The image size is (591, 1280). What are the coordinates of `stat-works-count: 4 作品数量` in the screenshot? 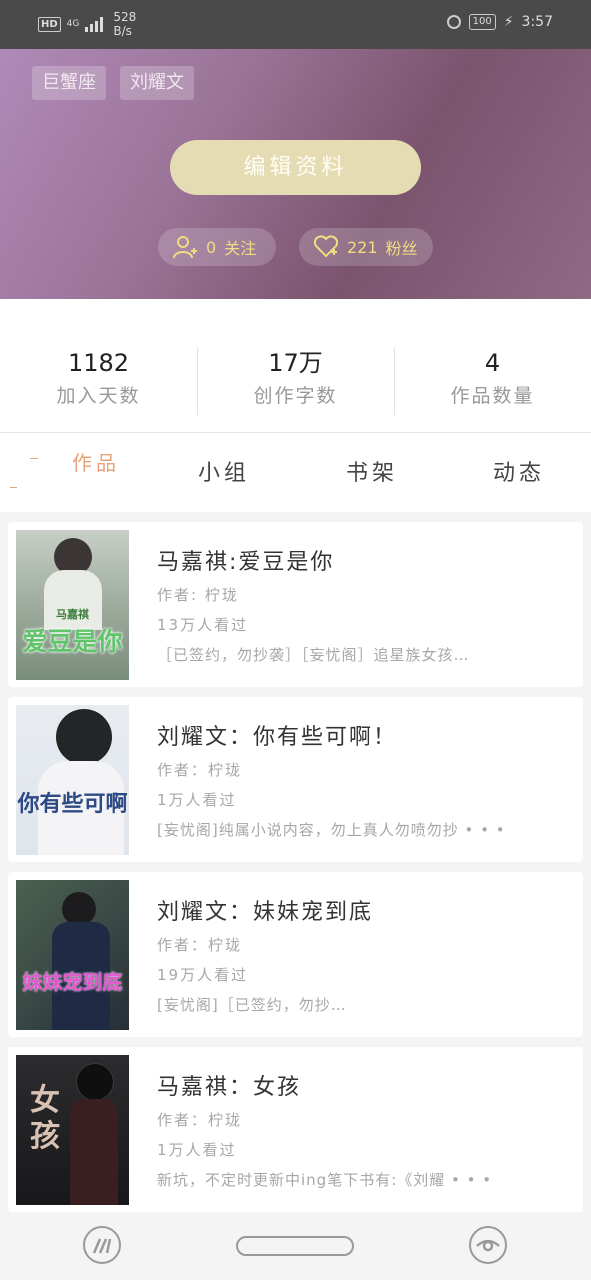 It's located at (492, 379).